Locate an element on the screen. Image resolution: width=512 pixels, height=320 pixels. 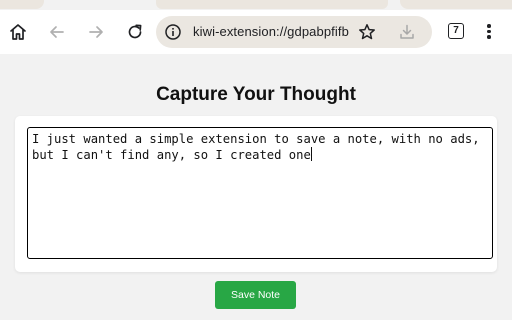
page-title: Capture Your Thought is located at coordinates (256, 94).